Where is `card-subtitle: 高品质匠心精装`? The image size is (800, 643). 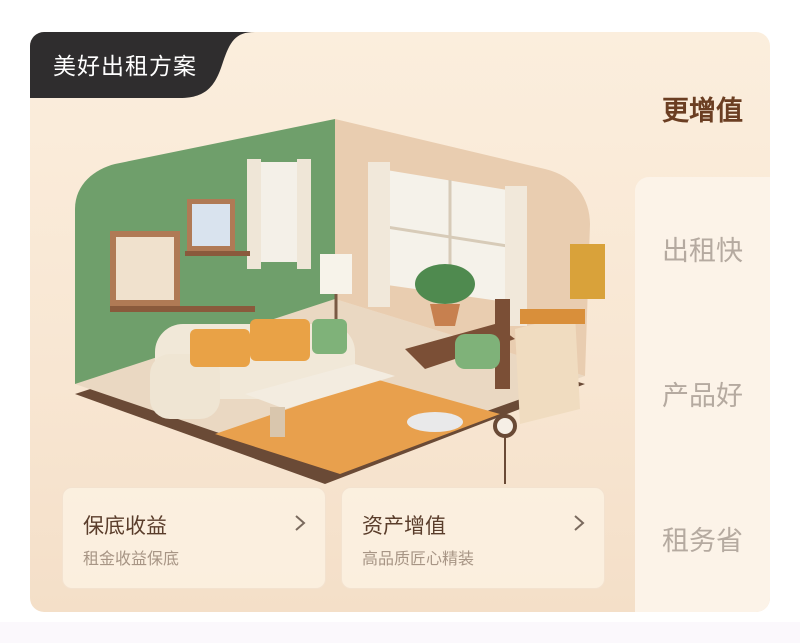
card-subtitle: 高品质匠心精装 is located at coordinates (418, 558).